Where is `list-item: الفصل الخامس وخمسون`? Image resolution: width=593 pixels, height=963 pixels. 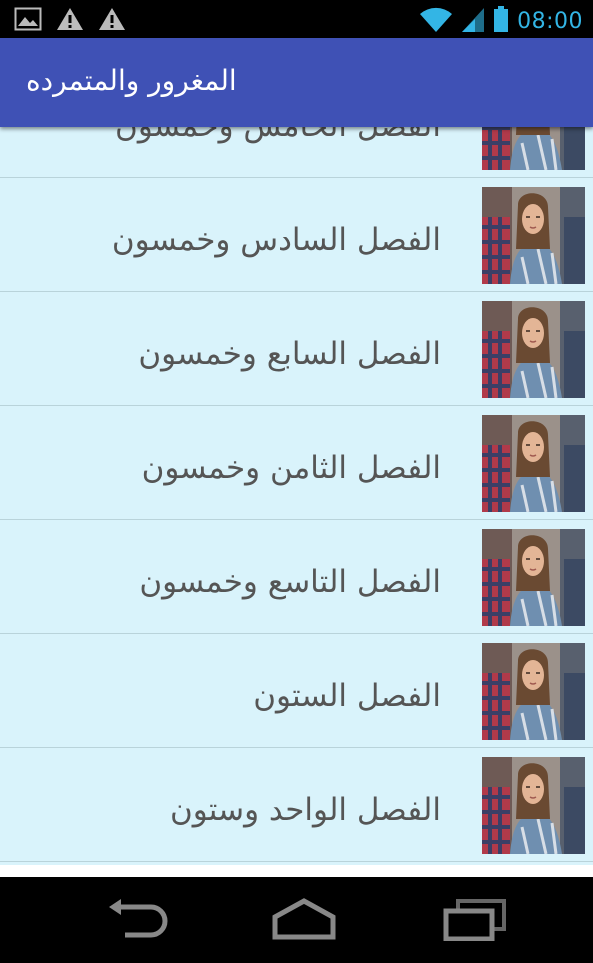
list-item: الفصل الخامس وخمسون is located at coordinates (296, 152).